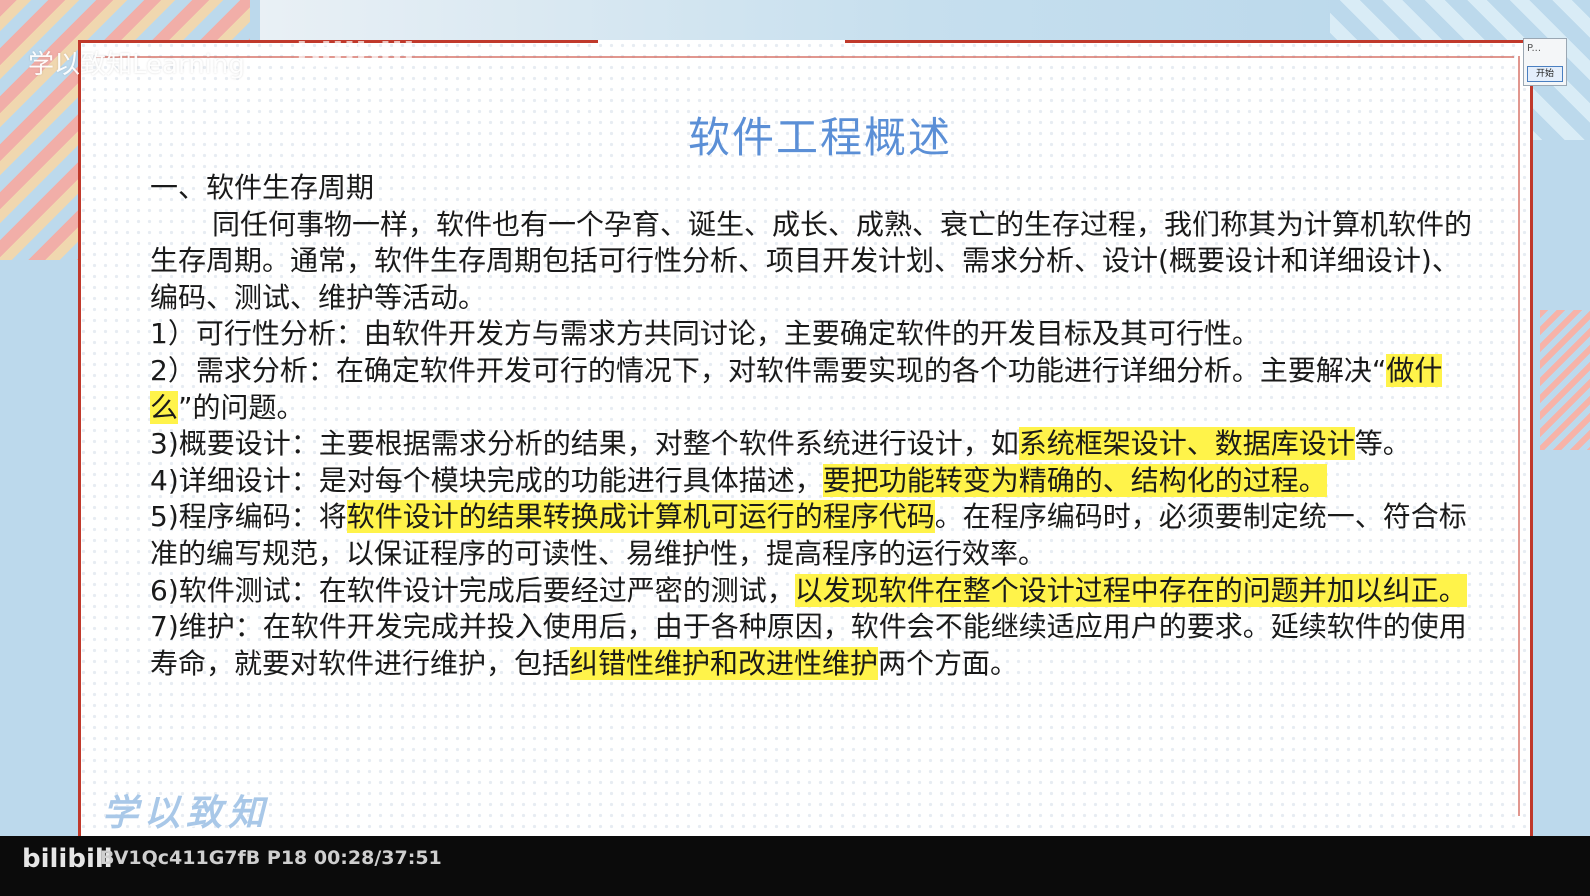 Image resolution: width=1590 pixels, height=896 pixels. I want to click on highlighted-text: 软件设计的结果转换成计算机可运行的程序代码, so click(640, 517).